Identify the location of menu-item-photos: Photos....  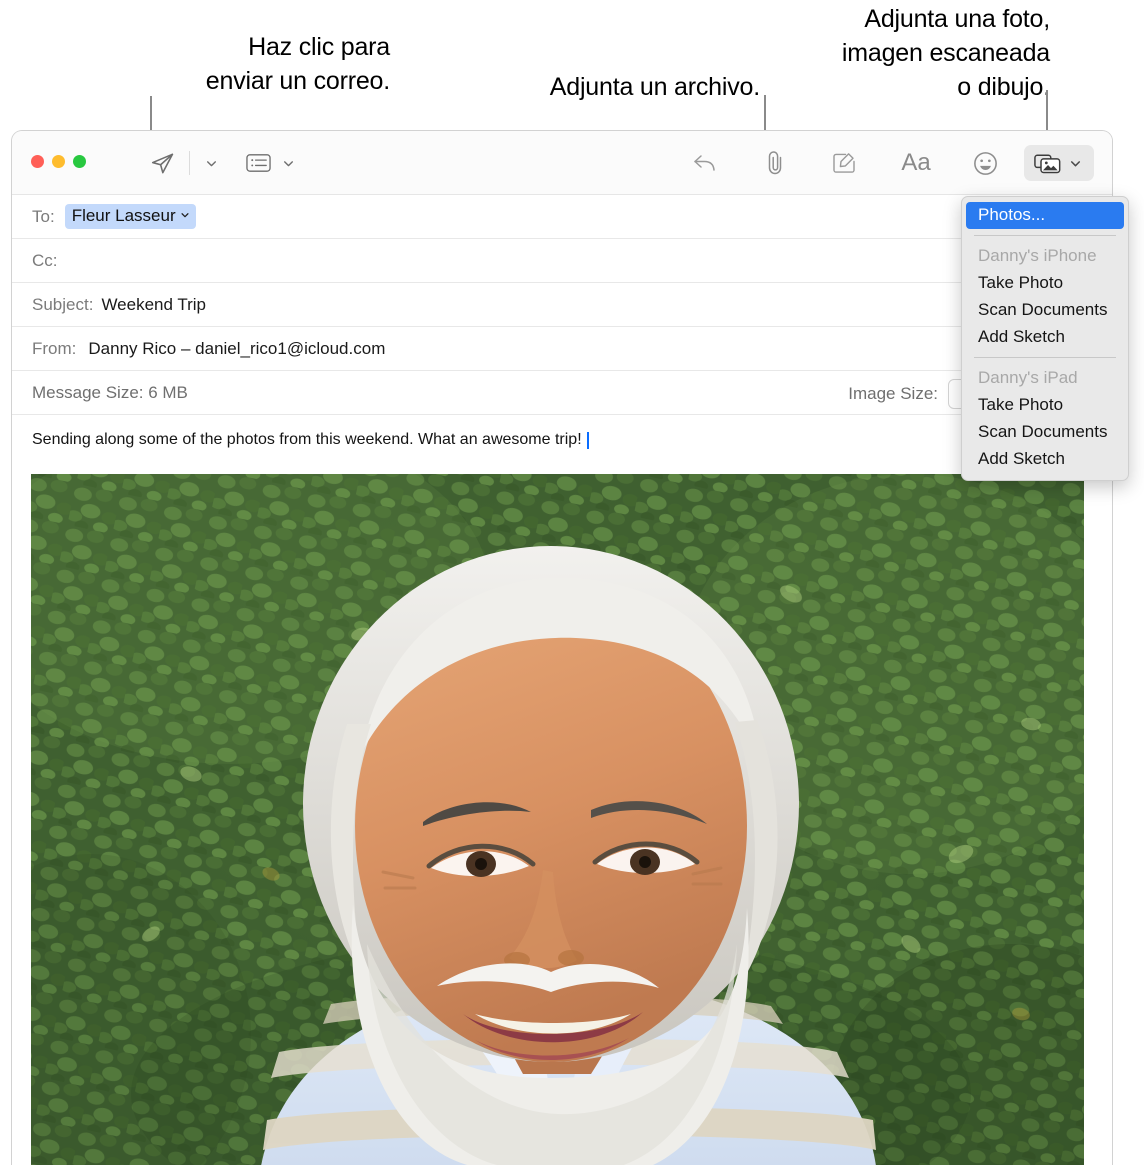
(1045, 215).